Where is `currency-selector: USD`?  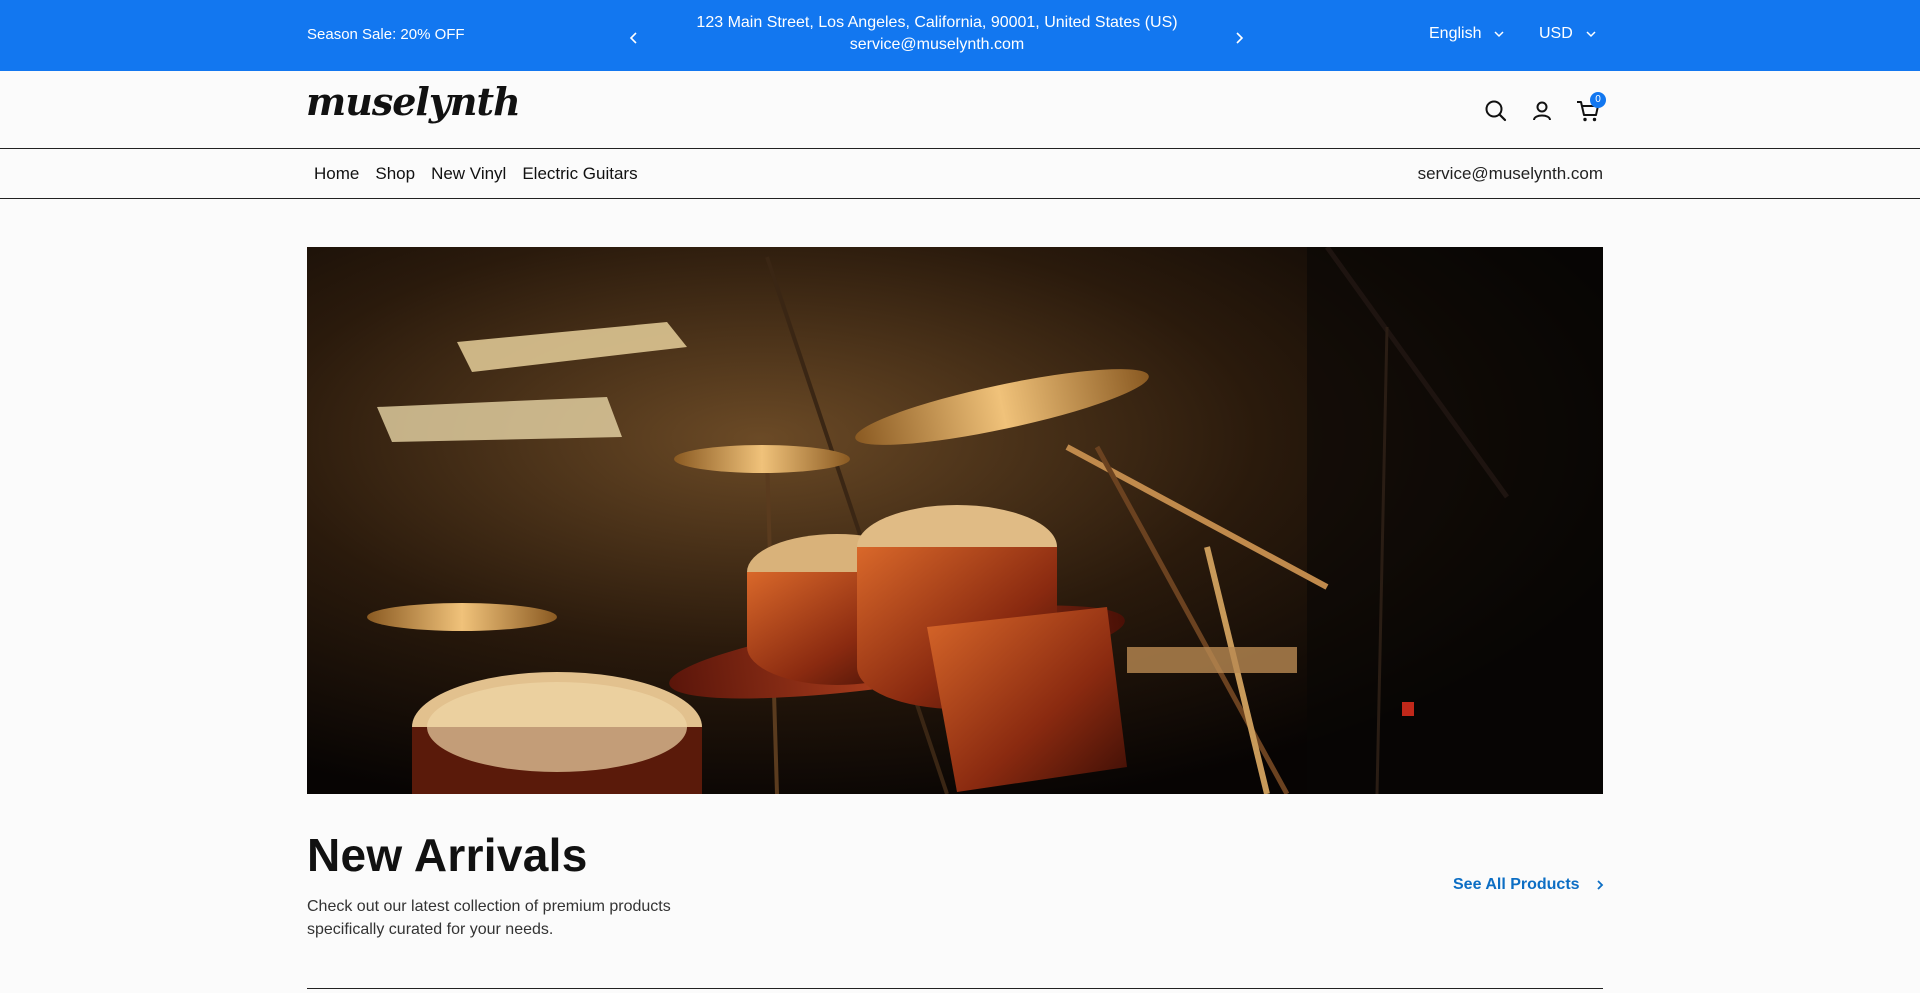 currency-selector: USD is located at coordinates (1568, 34).